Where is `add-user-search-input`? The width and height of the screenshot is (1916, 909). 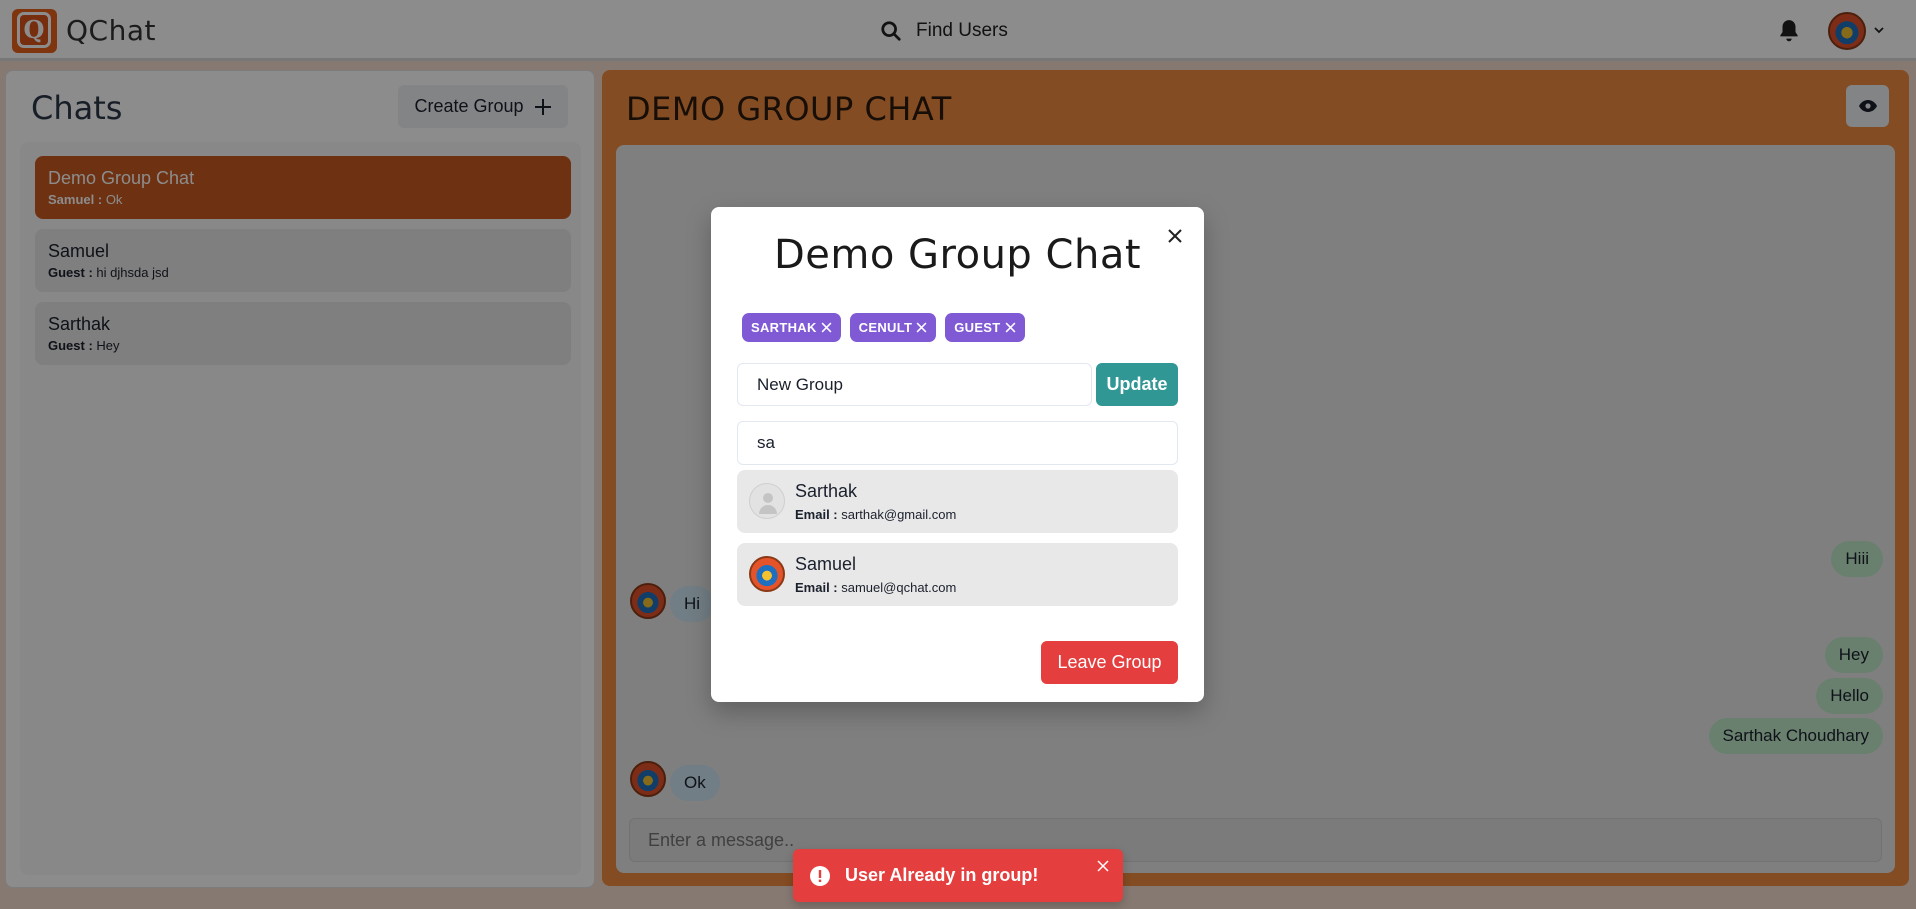 add-user-search-input is located at coordinates (957, 443).